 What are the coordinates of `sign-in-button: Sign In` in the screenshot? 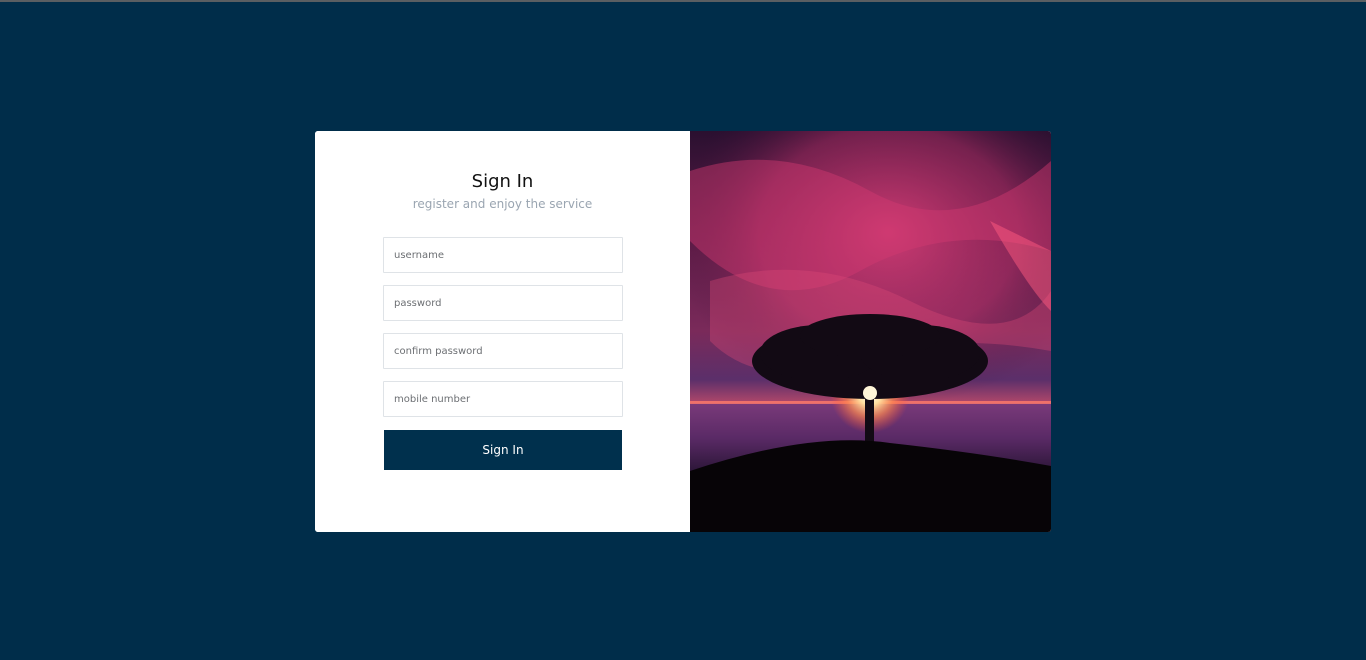 It's located at (503, 450).